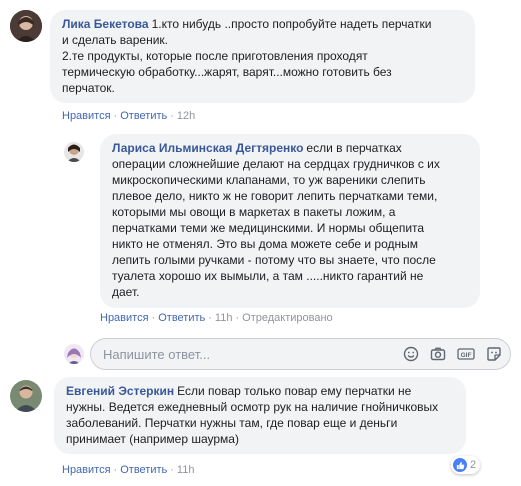 This screenshot has width=521, height=486. I want to click on reply-input: Напишите ответ... GIF, so click(300, 354).